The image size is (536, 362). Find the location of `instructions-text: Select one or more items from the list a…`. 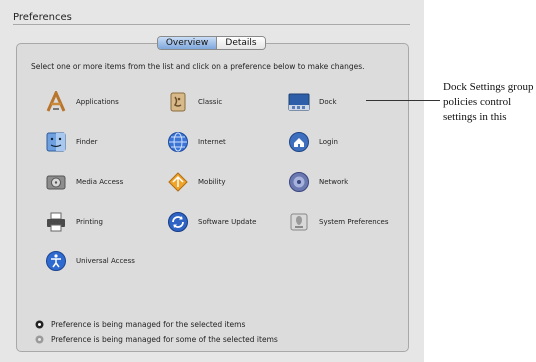

instructions-text: Select one or more items from the list a… is located at coordinates (198, 66).